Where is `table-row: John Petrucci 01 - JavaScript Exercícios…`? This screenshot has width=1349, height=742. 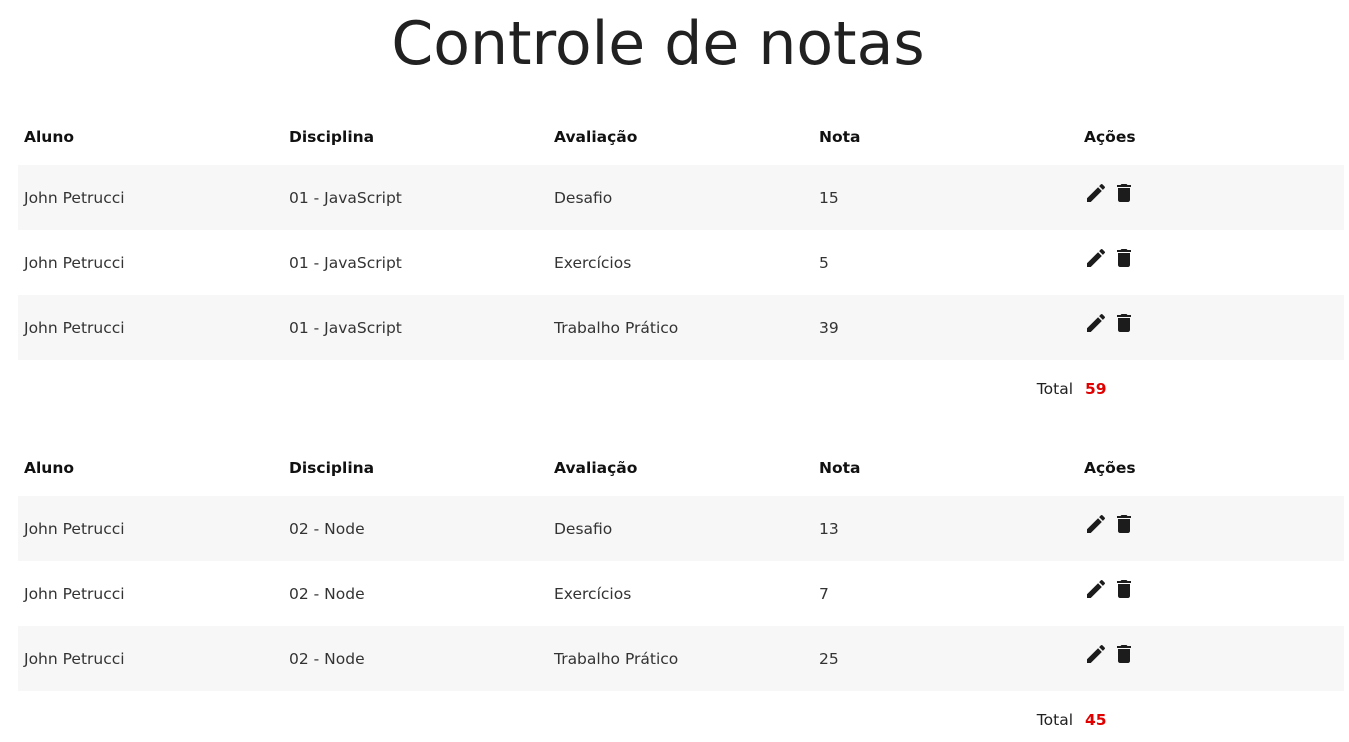 table-row: John Petrucci 01 - JavaScript Exercícios… is located at coordinates (681, 262).